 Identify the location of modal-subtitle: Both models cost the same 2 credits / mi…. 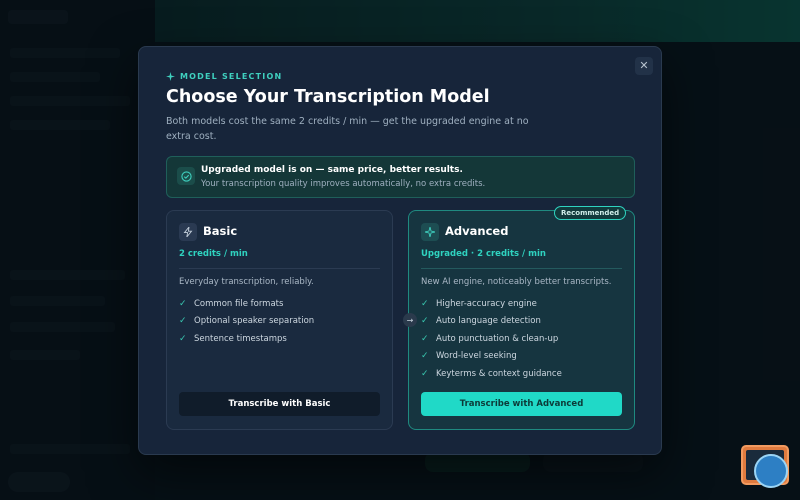
(347, 129).